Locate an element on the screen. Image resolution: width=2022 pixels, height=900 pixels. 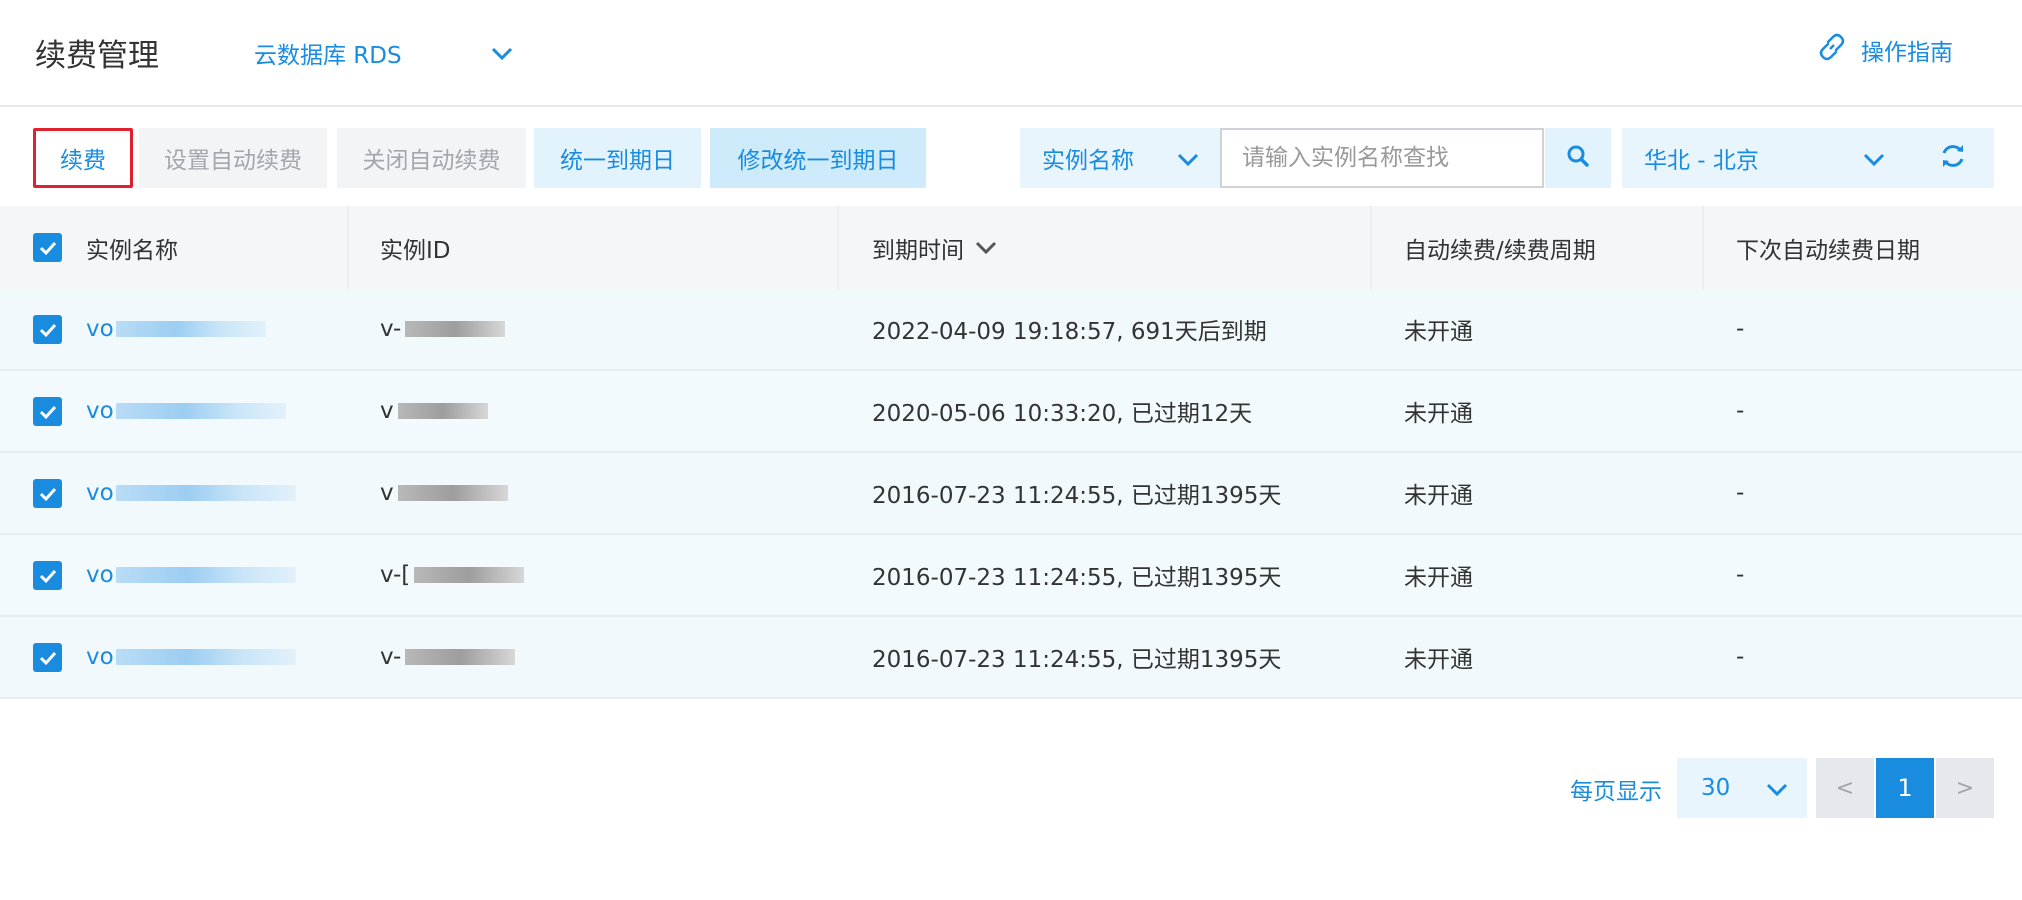
next-page-button: > is located at coordinates (1965, 788).